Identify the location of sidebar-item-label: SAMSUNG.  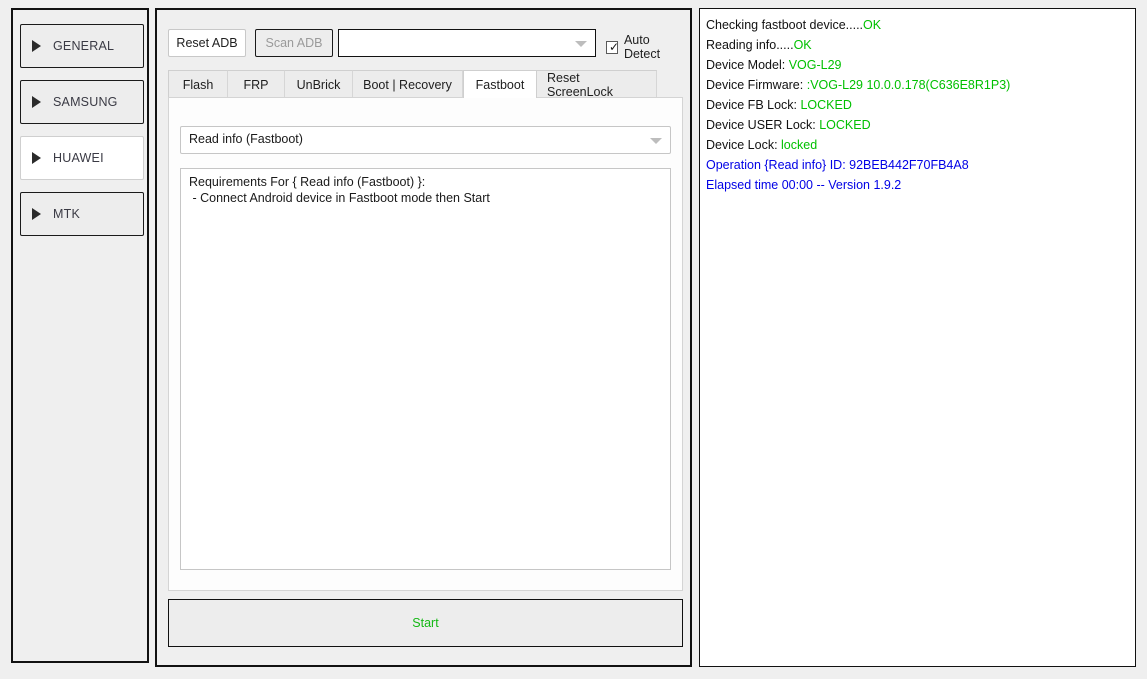
(85, 102).